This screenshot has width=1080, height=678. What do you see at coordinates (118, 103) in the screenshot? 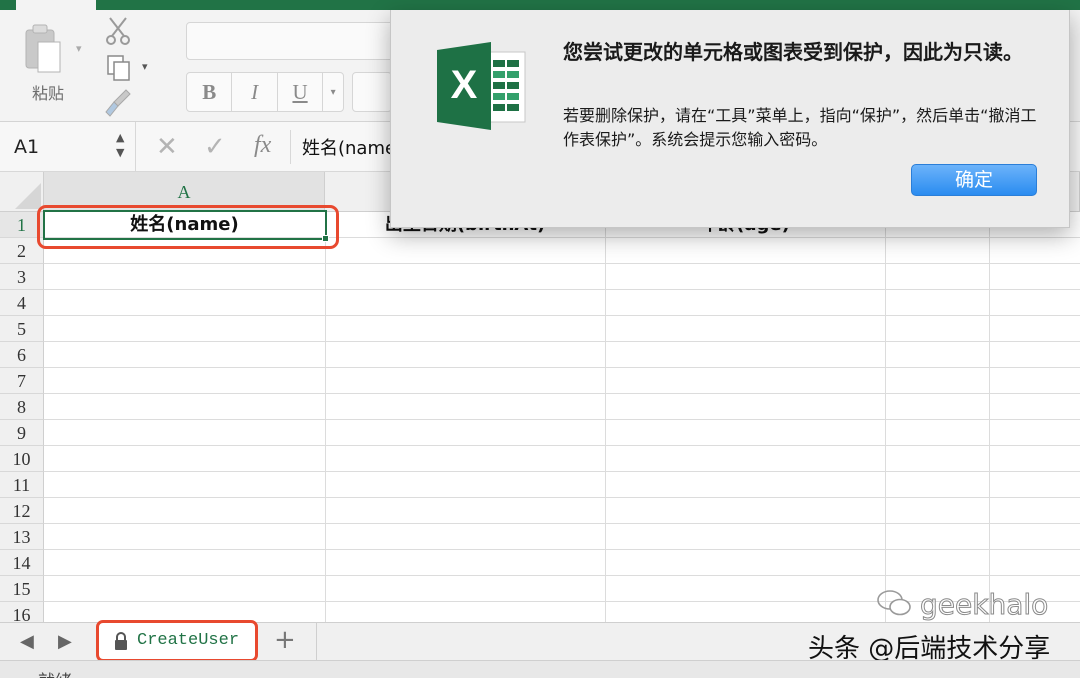
I see `format-painter-icon` at bounding box center [118, 103].